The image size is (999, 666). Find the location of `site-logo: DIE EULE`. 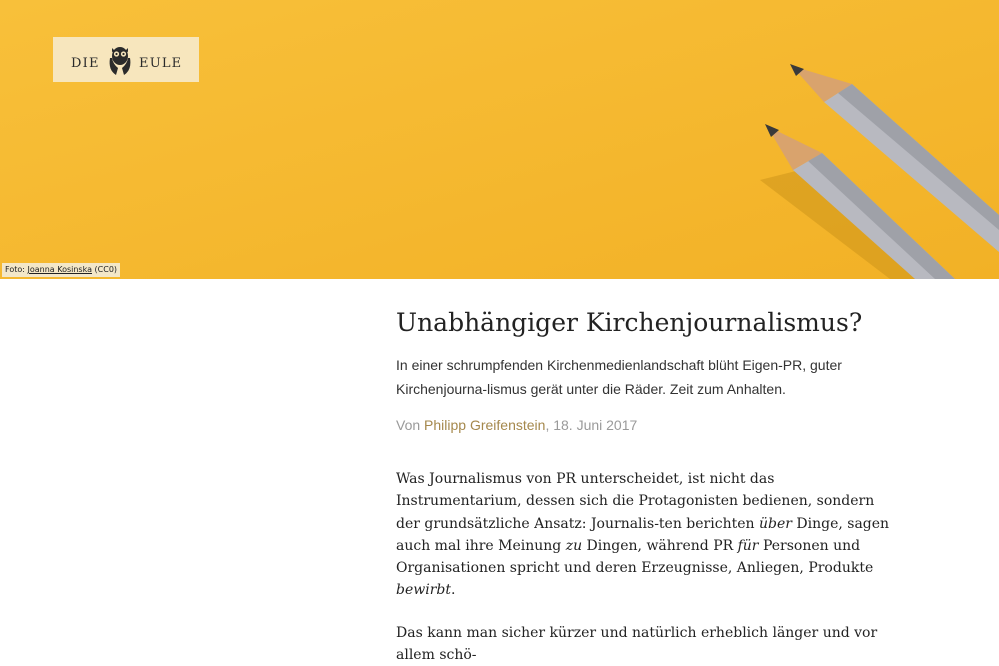

site-logo: DIE EULE is located at coordinates (126, 59).